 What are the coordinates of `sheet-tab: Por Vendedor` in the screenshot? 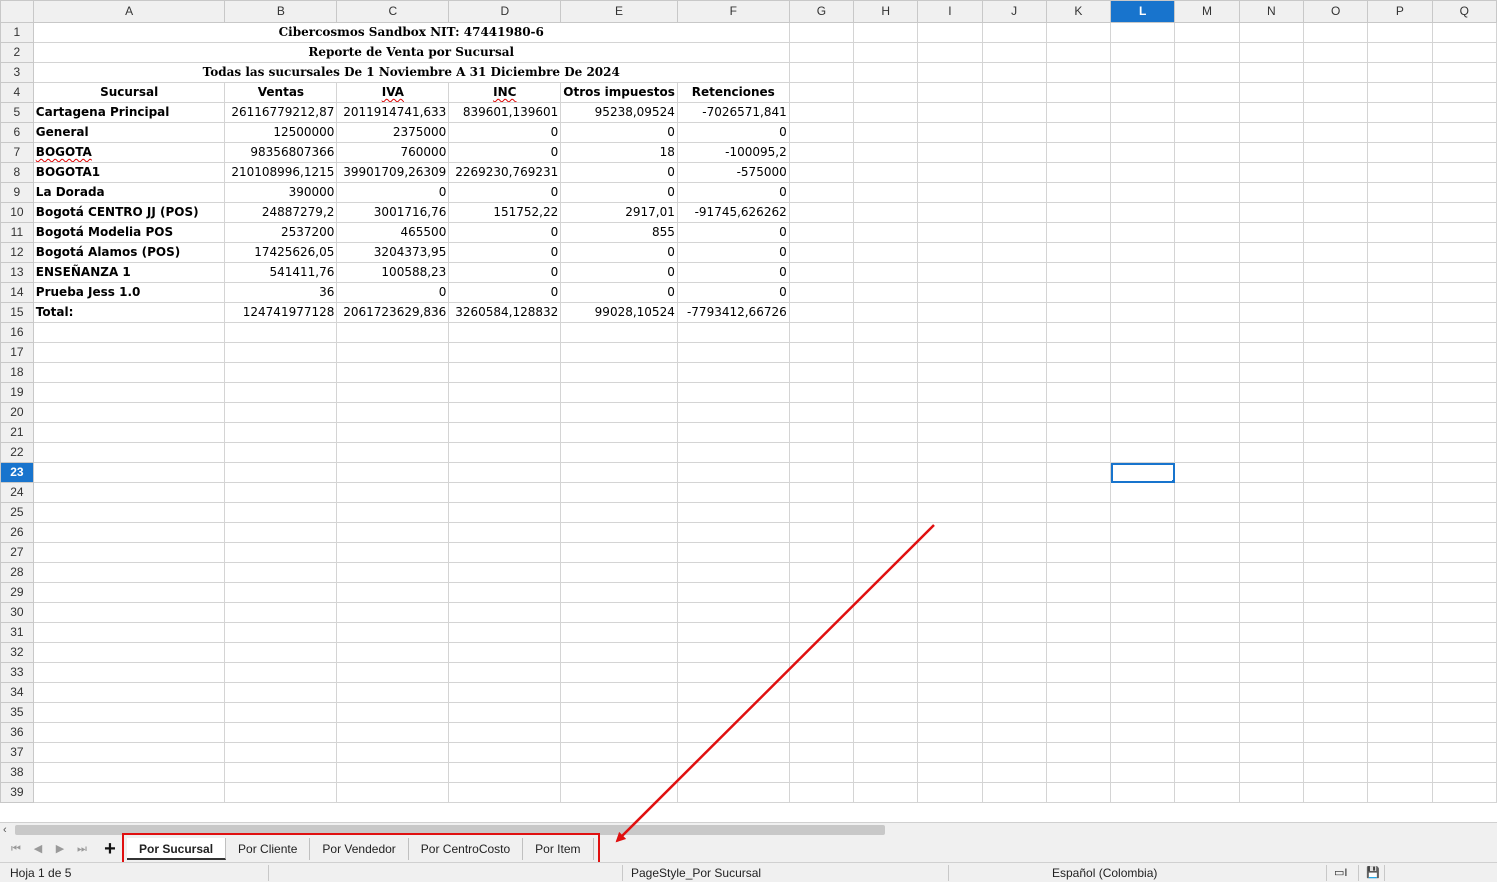 It's located at (359, 849).